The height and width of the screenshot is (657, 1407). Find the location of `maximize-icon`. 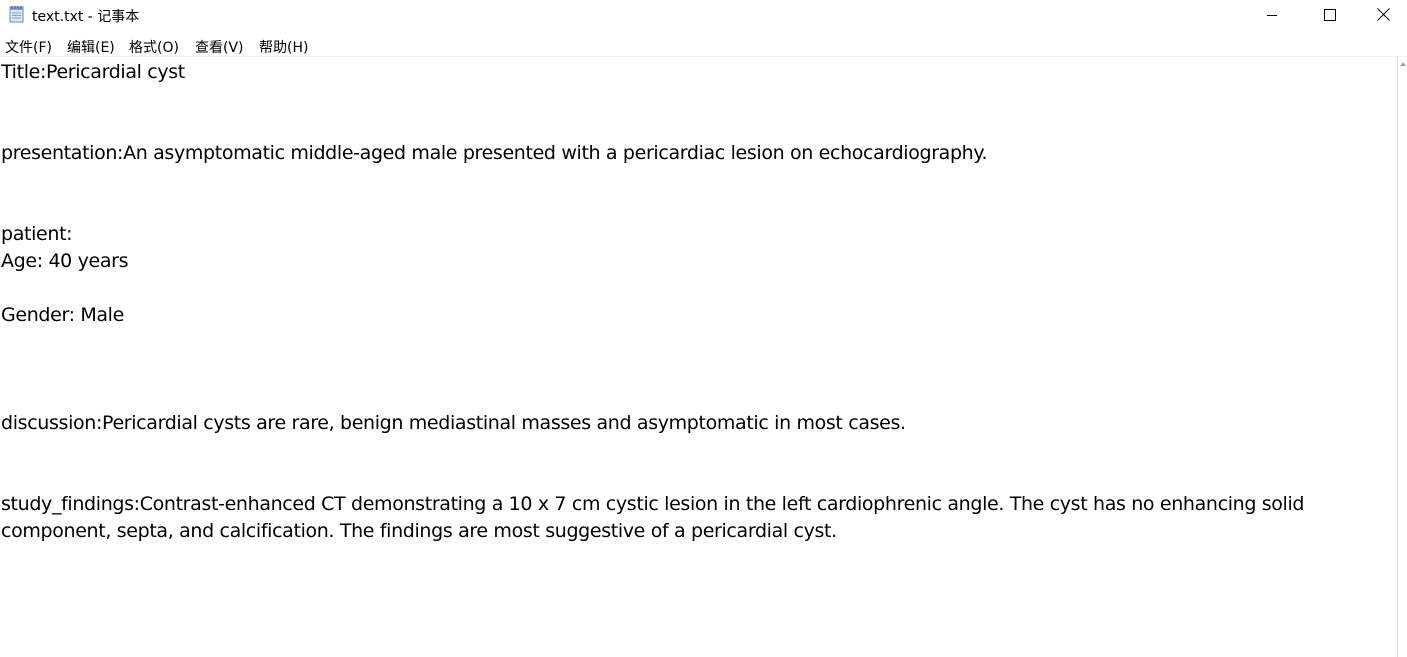

maximize-icon is located at coordinates (1330, 15).